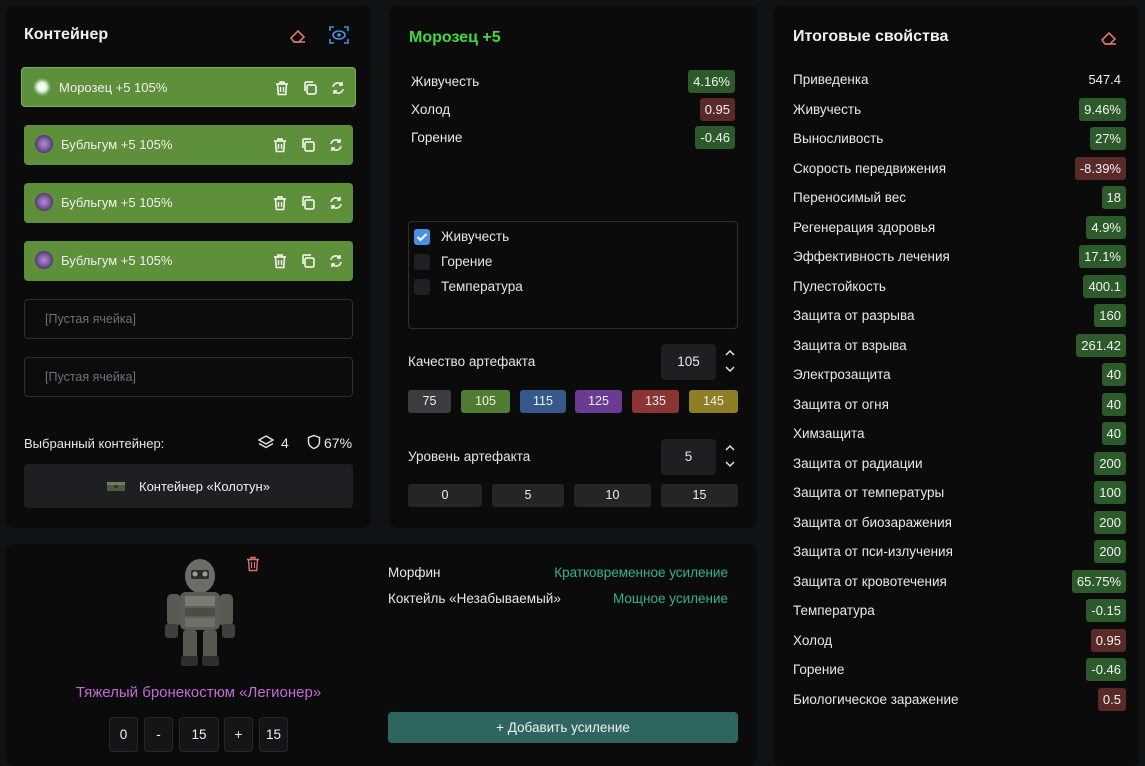 The width and height of the screenshot is (1145, 766). Describe the element at coordinates (711, 81) in the screenshot. I see `stat-value-badge: 4.16%` at that location.